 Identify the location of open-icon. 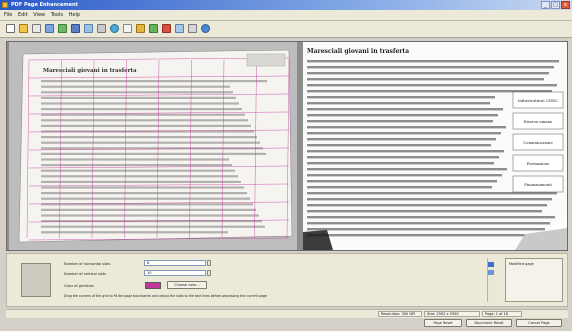
(23, 28).